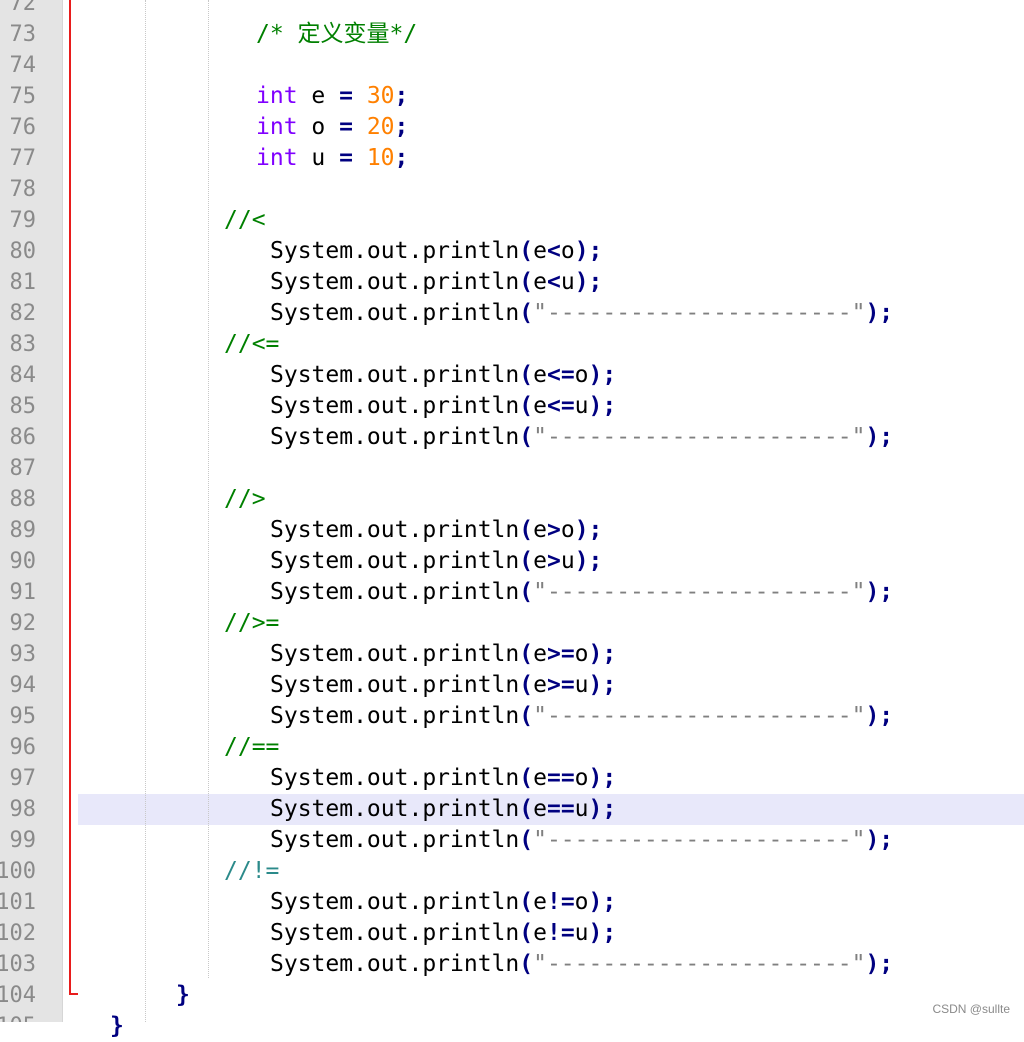  What do you see at coordinates (23, 437) in the screenshot?
I see `line-number: 86` at bounding box center [23, 437].